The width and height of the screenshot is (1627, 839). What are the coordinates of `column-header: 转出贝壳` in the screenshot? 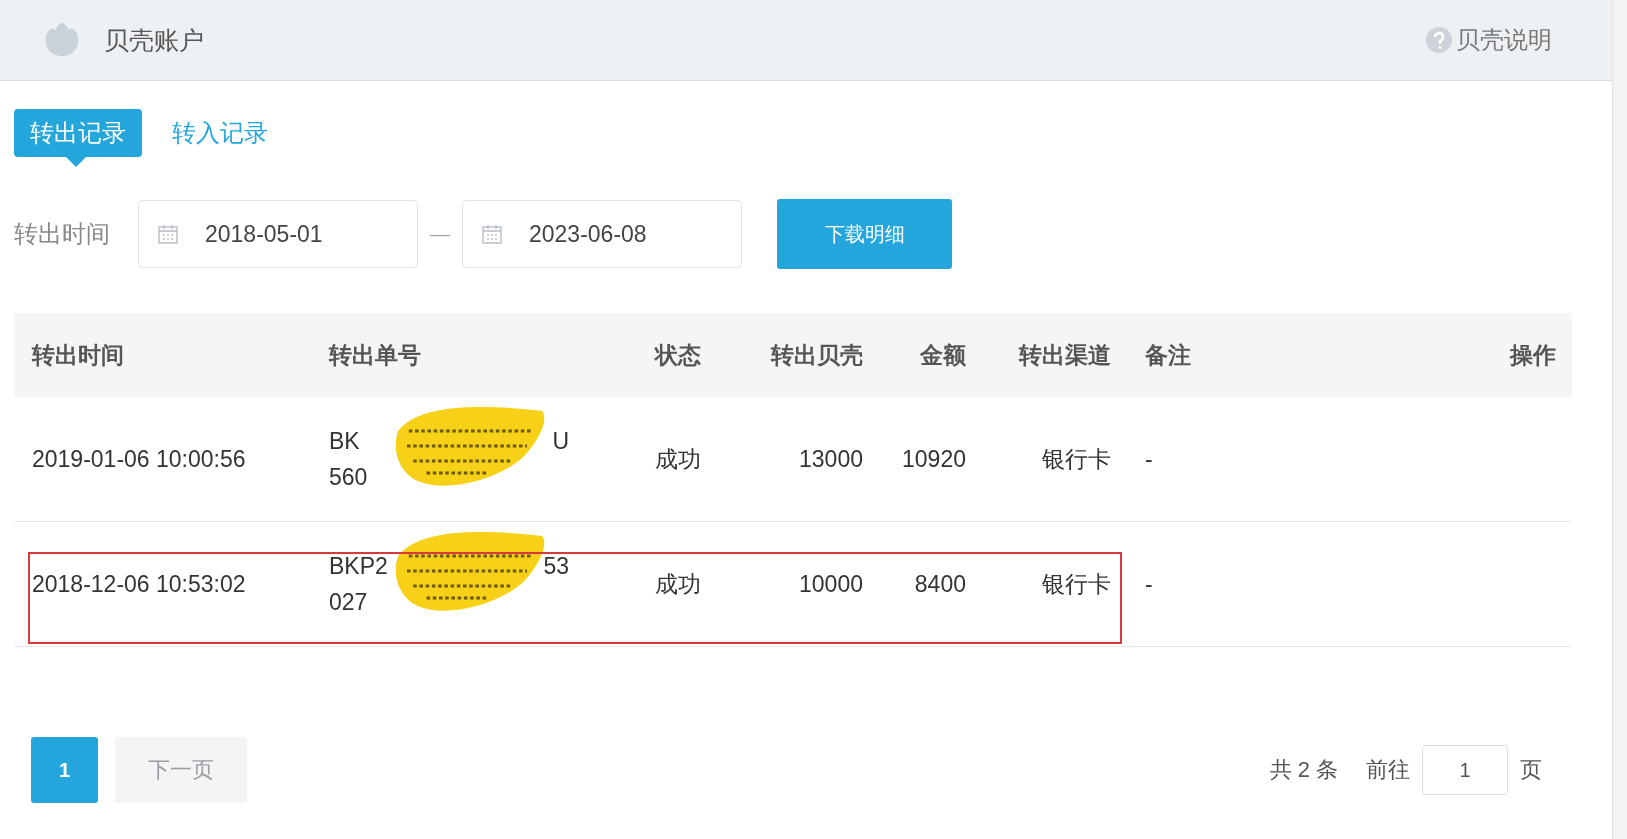 It's located at (816, 355).